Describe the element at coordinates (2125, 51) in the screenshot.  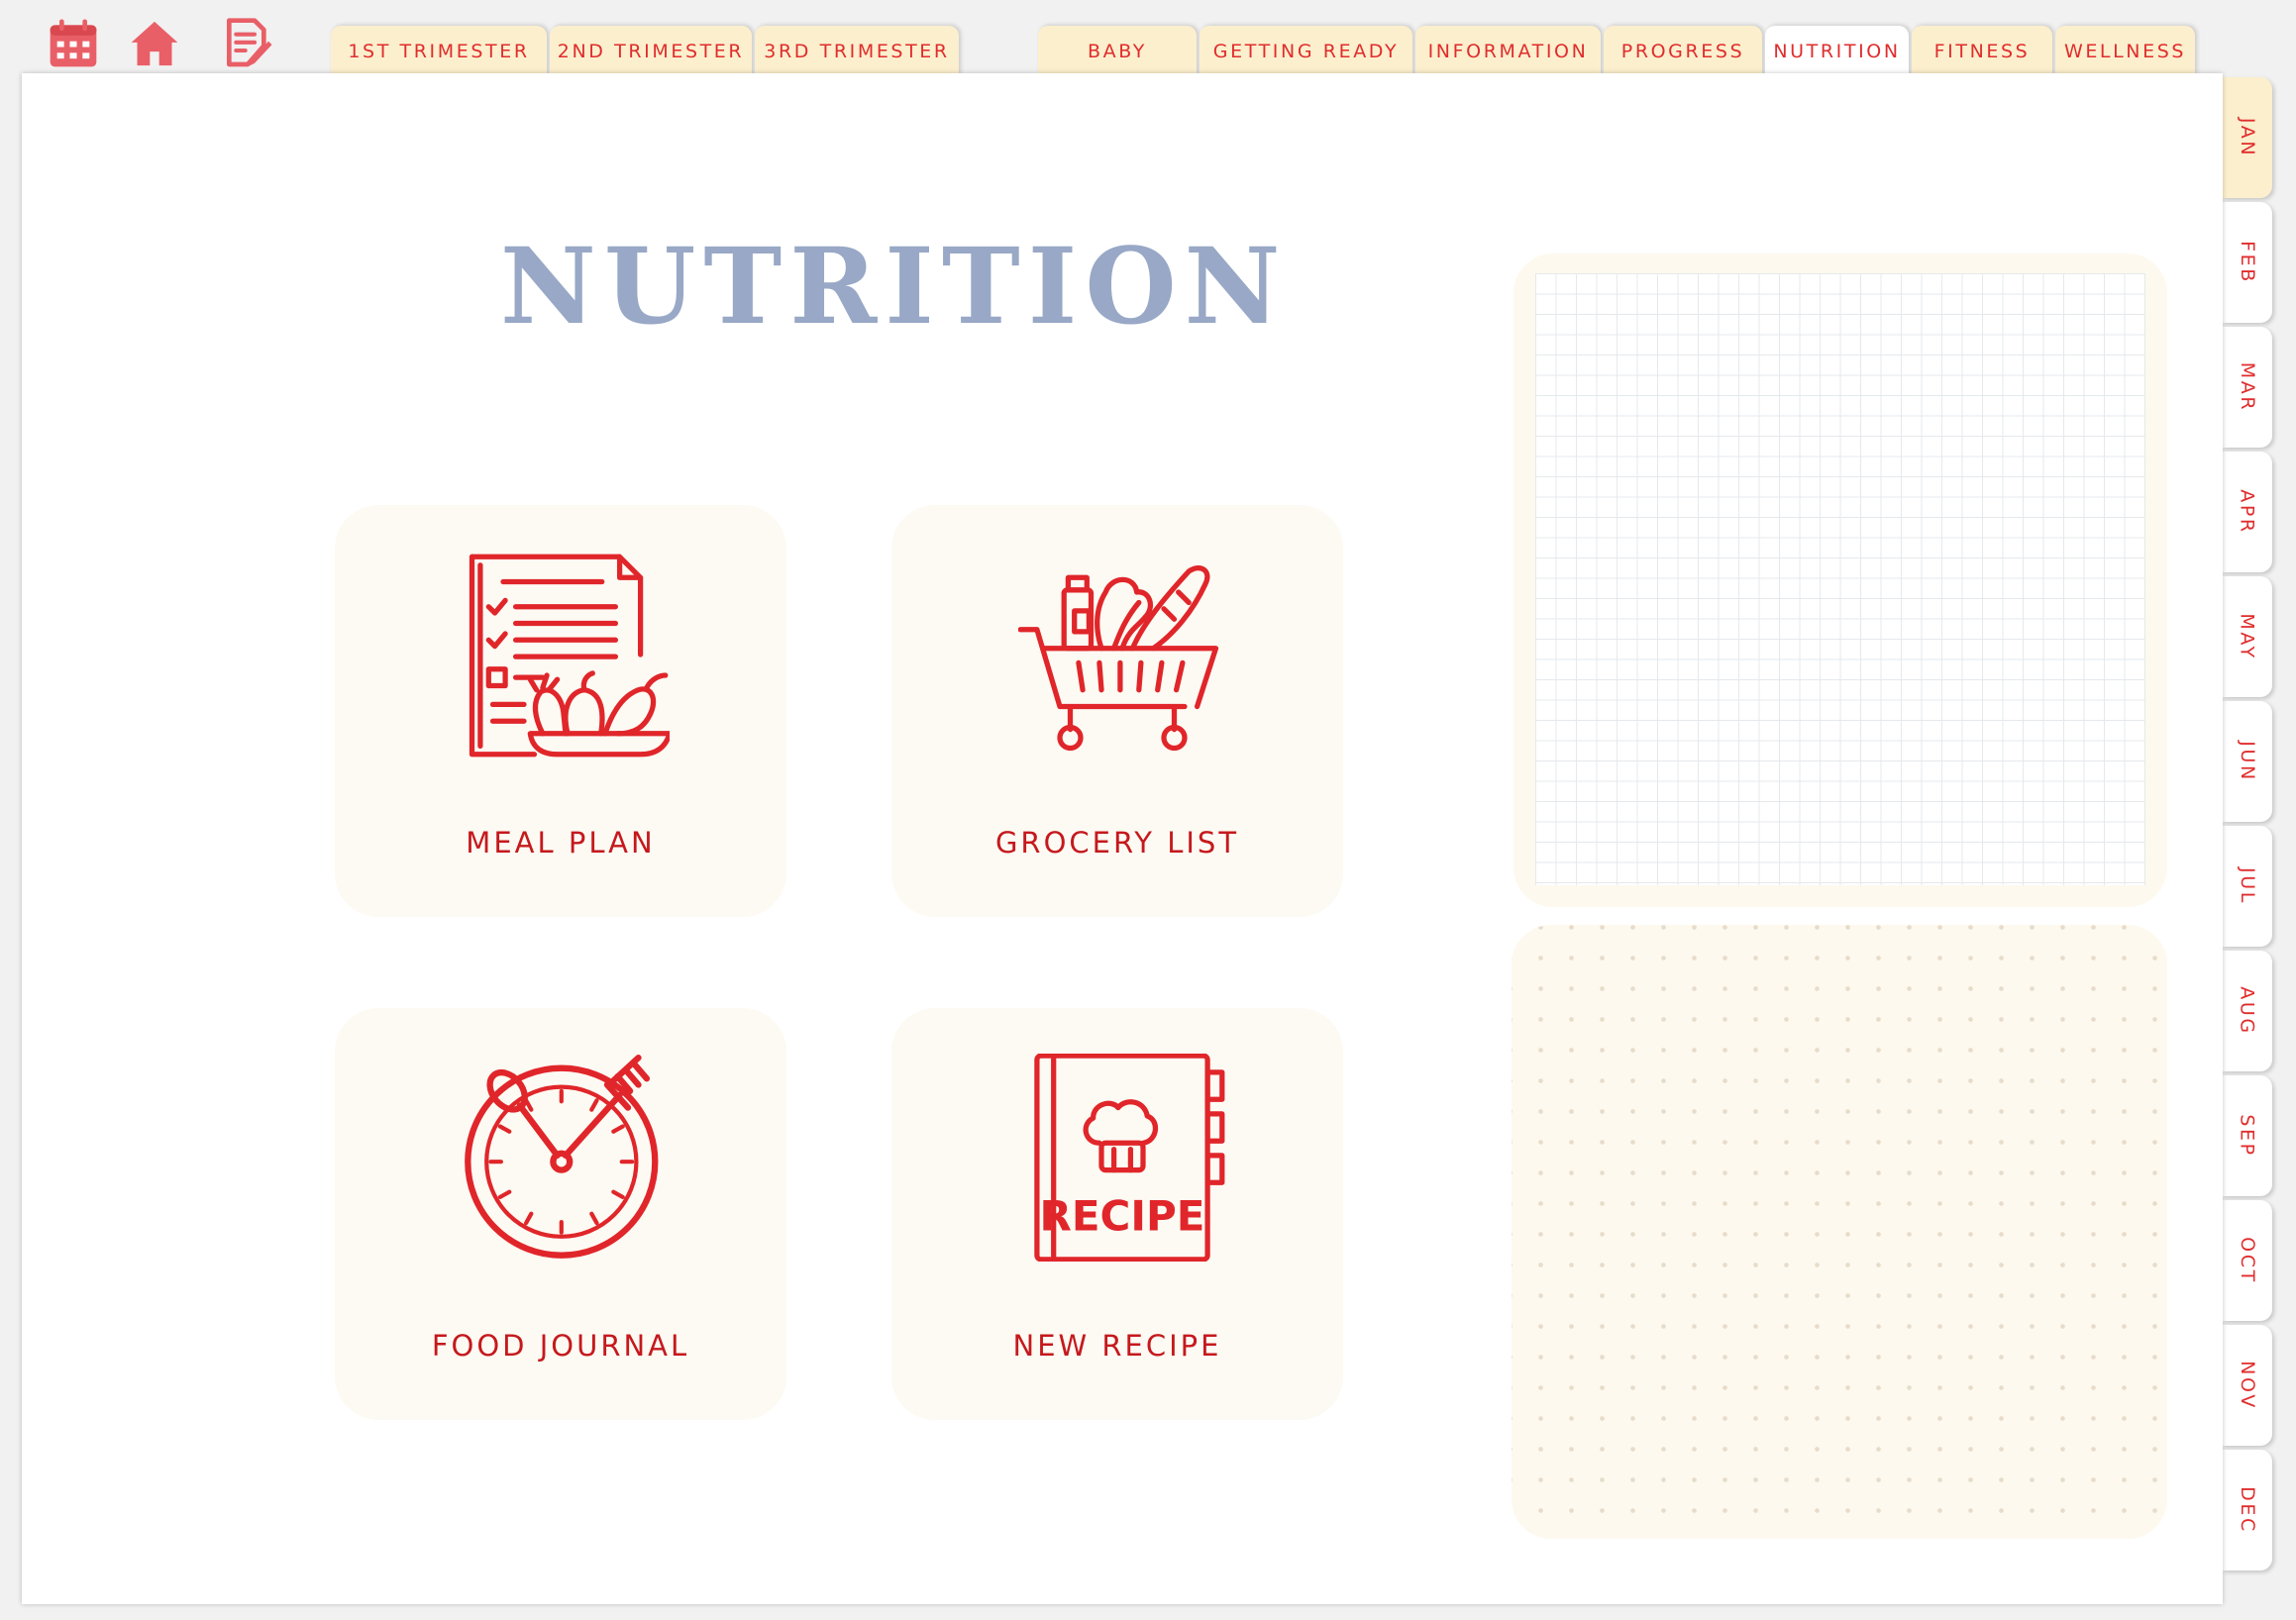
I see `tab-wellness: WELLNESS` at that location.